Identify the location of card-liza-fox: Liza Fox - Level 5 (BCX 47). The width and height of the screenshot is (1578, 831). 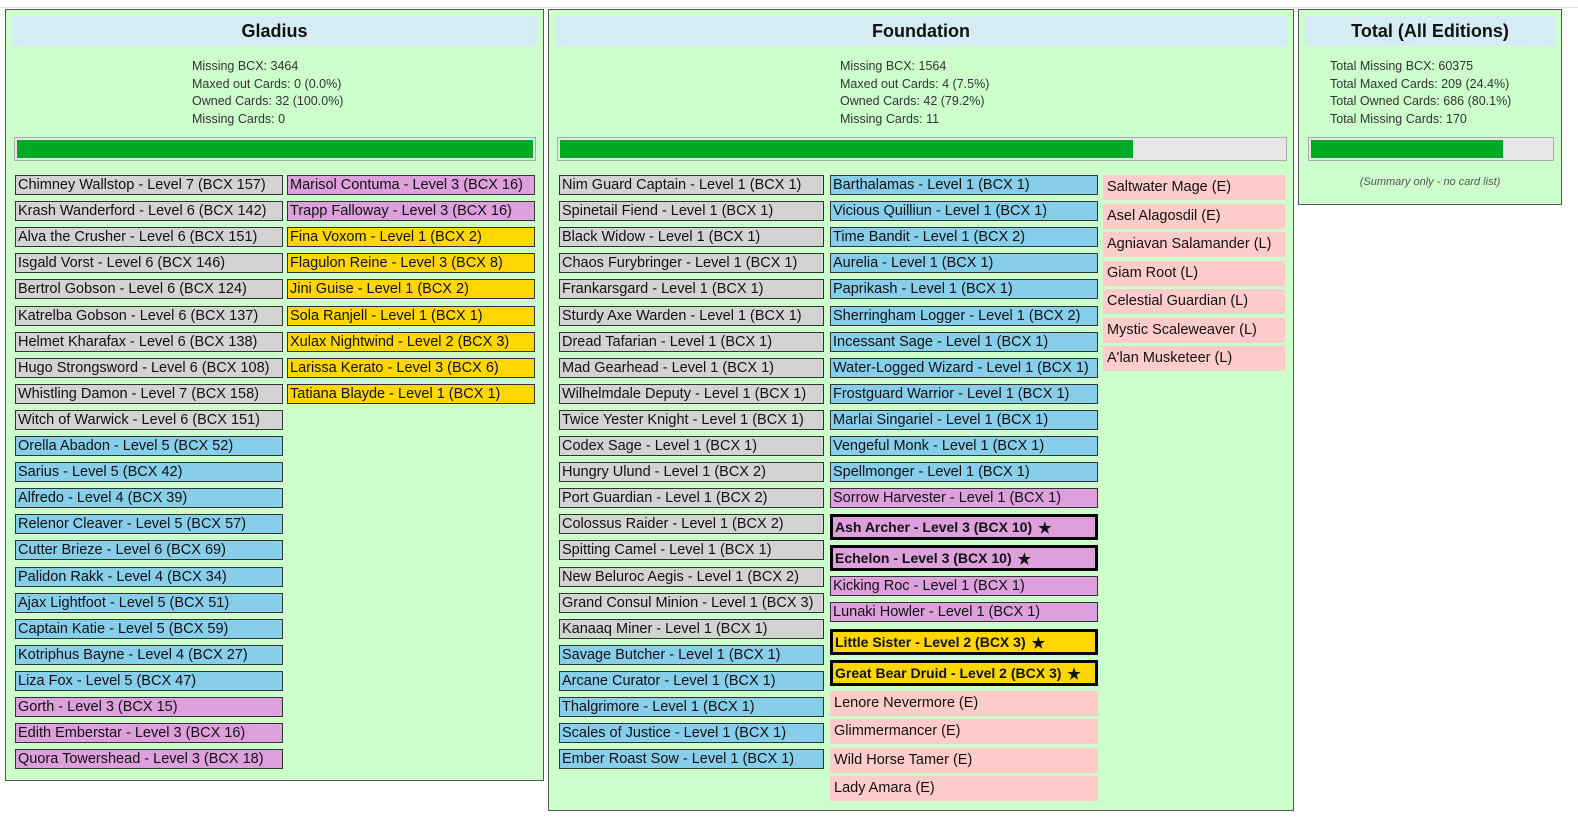
(149, 680).